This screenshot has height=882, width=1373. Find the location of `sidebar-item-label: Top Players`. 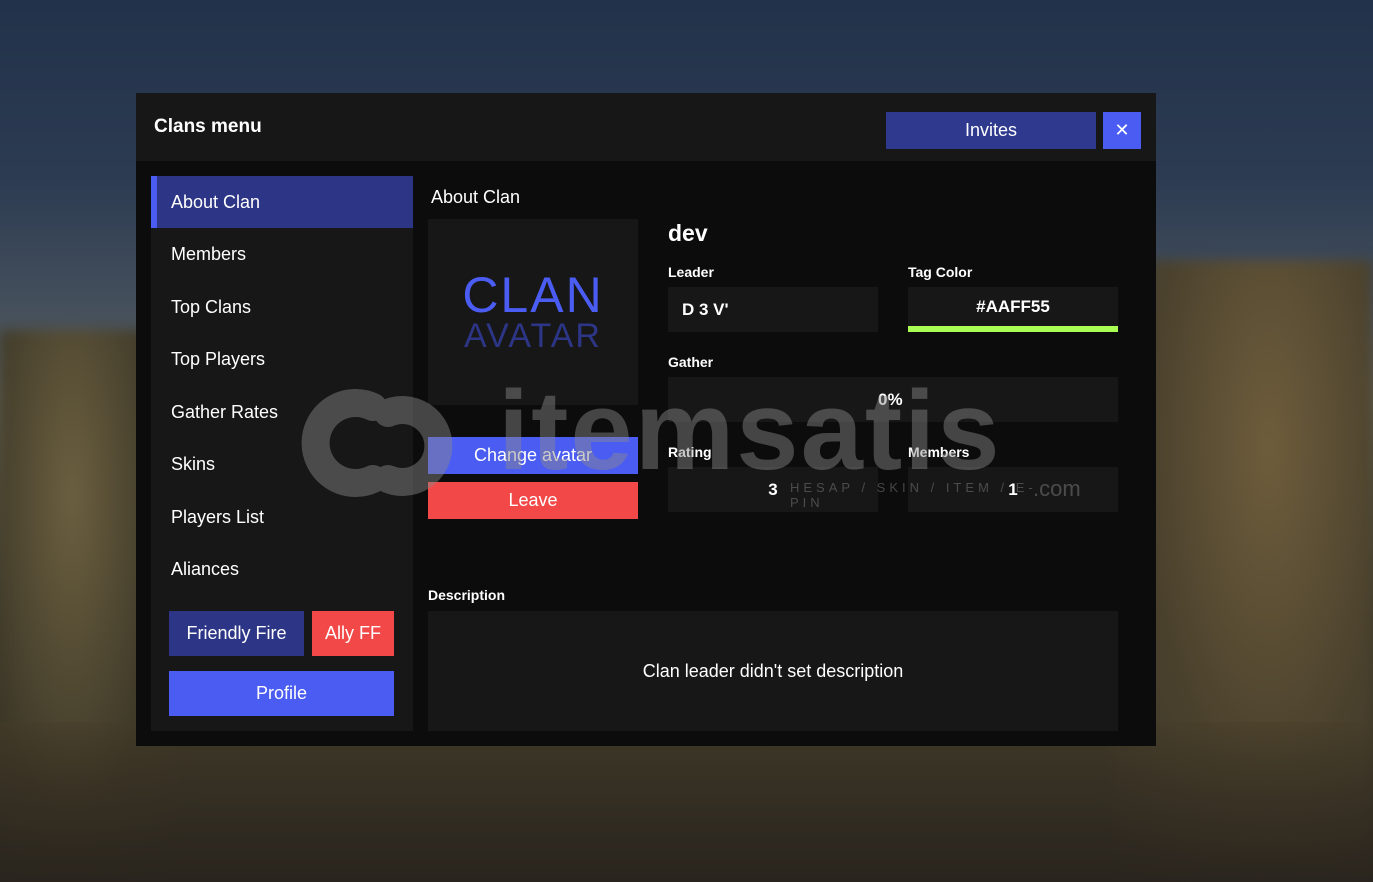

sidebar-item-label: Top Players is located at coordinates (218, 358).